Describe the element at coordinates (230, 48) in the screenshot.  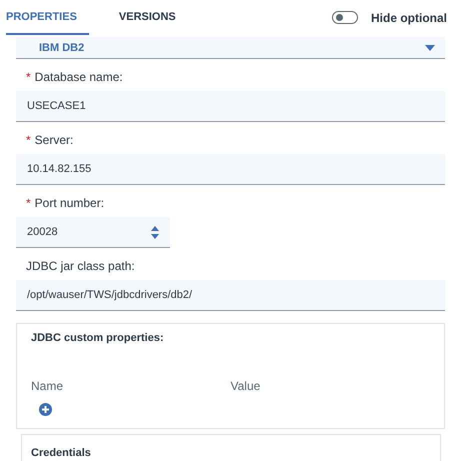
I see `dropdown: IBM DB2` at that location.